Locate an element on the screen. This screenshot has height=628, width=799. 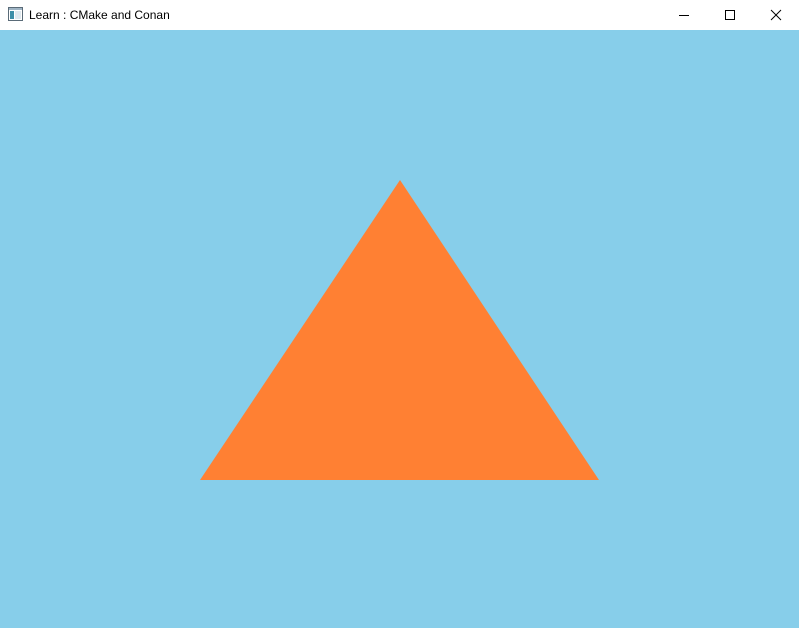
close-icon is located at coordinates (776, 15).